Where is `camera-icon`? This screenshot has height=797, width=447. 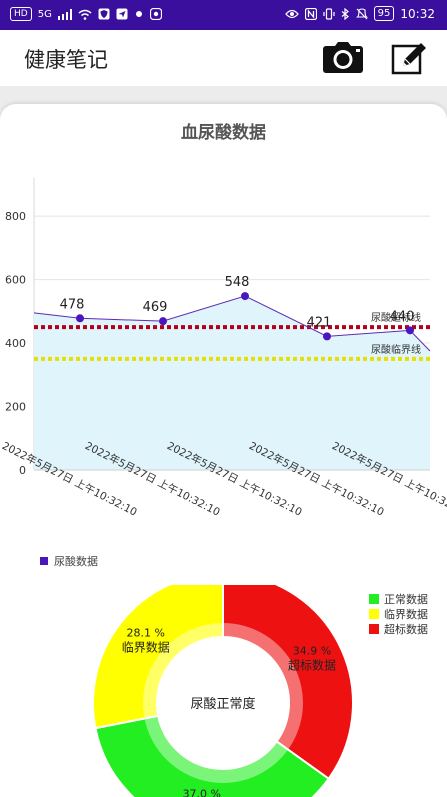 camera-icon is located at coordinates (343, 58).